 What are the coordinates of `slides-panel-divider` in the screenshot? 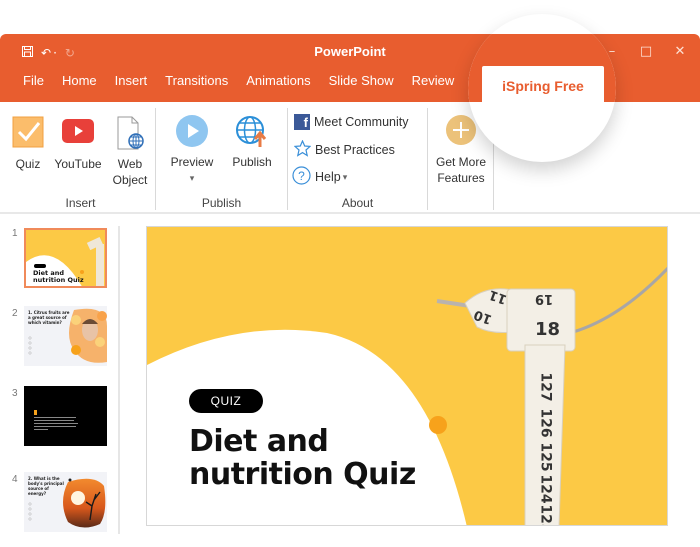 It's located at (119, 380).